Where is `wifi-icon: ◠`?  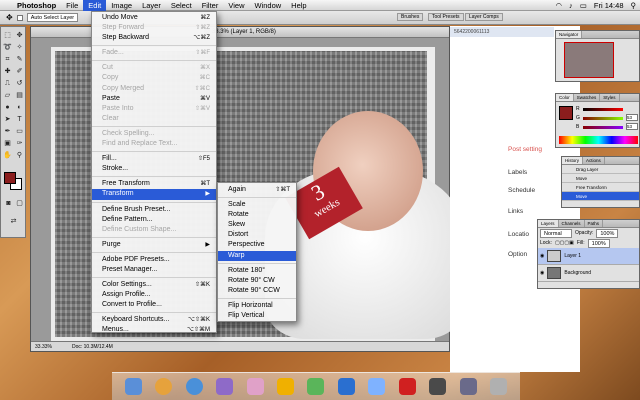
wifi-icon: ◠ is located at coordinates (559, 5).